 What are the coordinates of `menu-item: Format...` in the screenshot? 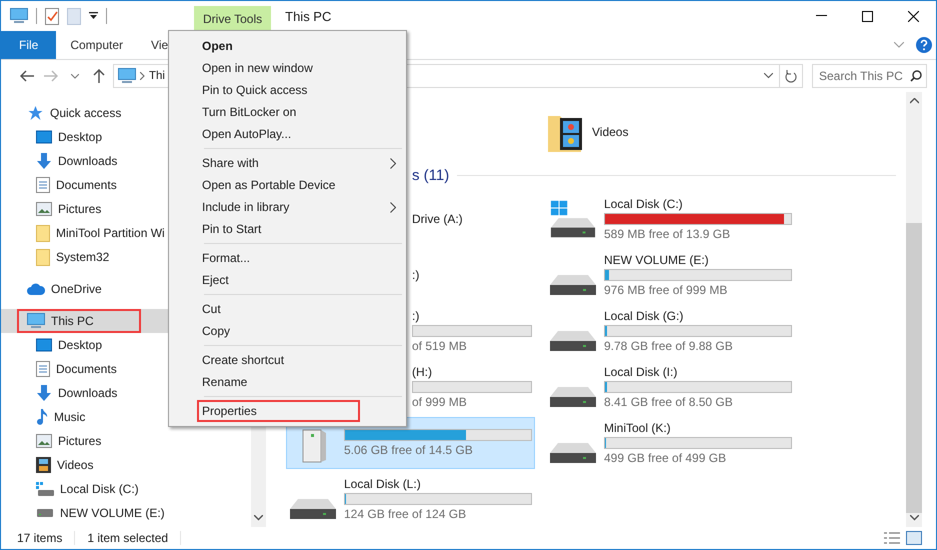 It's located at (287, 258).